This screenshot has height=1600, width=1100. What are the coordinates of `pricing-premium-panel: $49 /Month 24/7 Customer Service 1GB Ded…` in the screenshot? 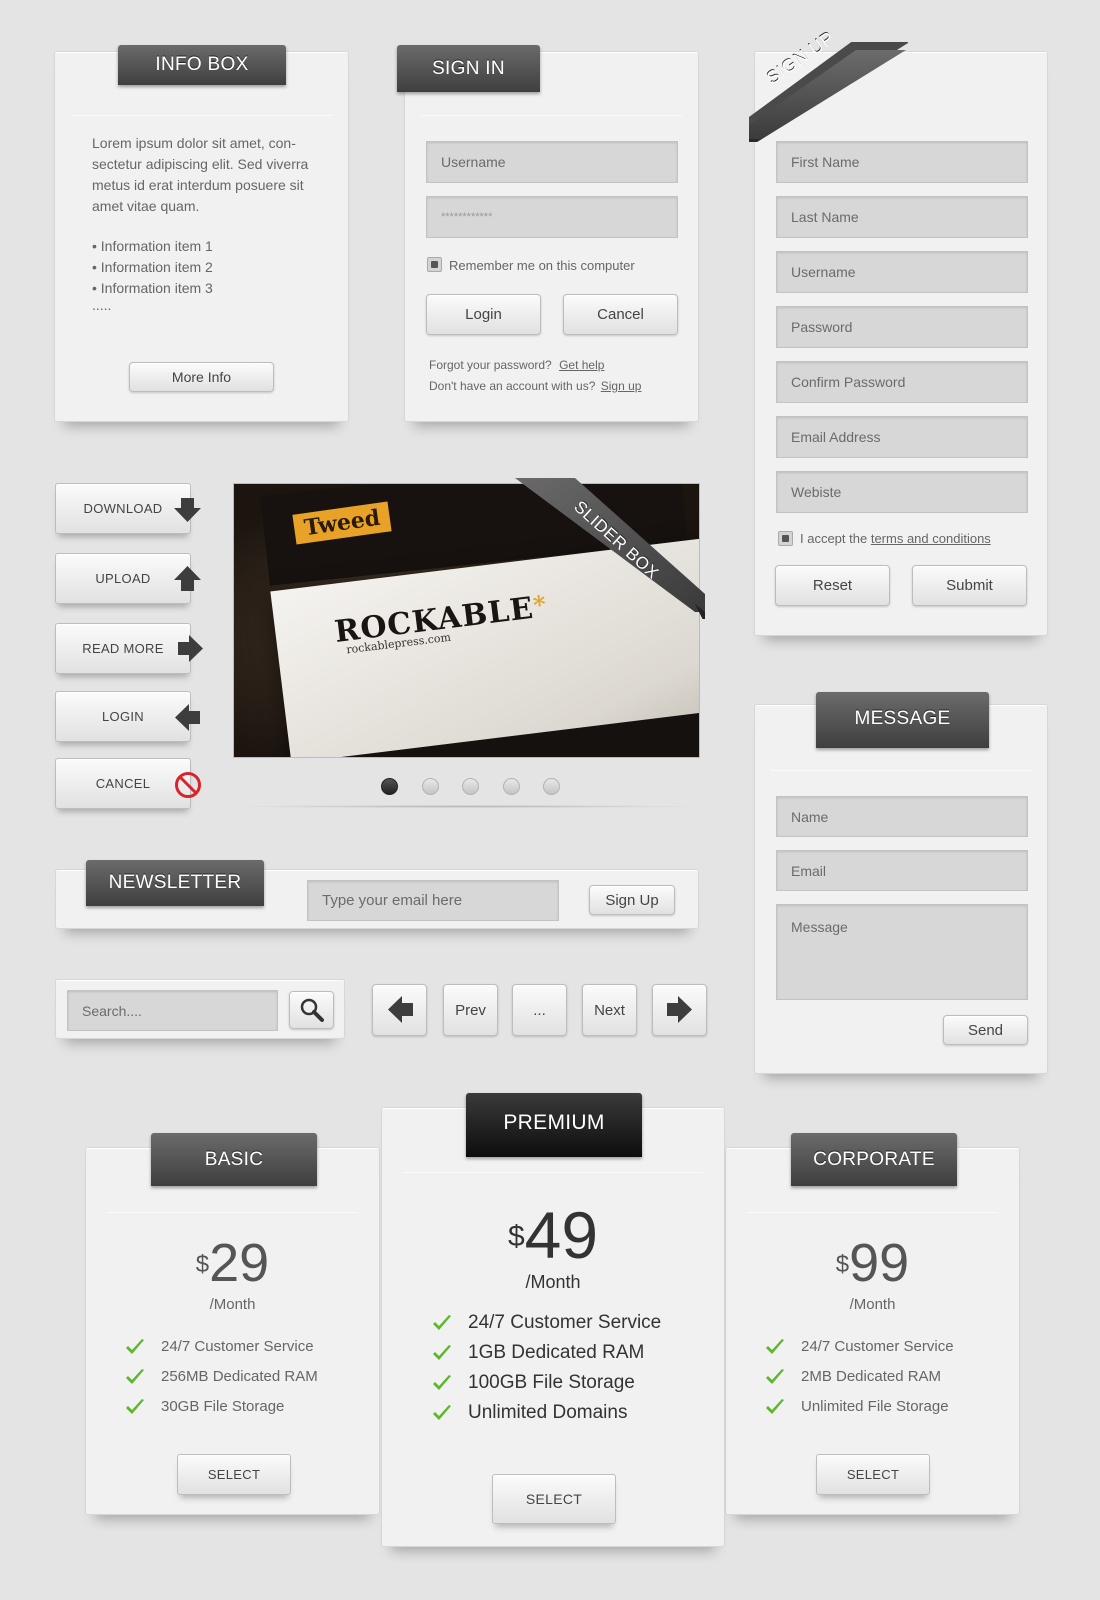 It's located at (553, 1327).